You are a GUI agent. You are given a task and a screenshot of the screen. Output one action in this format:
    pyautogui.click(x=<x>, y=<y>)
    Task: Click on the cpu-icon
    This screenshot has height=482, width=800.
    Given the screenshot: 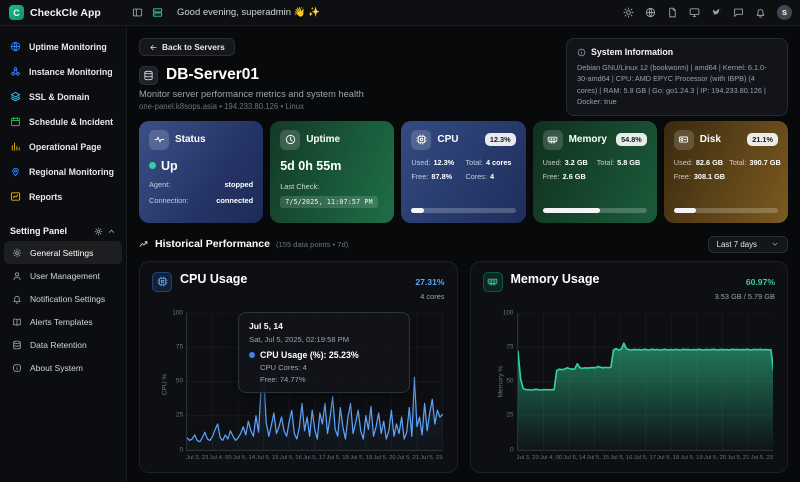 What is the action you would take?
    pyautogui.click(x=162, y=281)
    